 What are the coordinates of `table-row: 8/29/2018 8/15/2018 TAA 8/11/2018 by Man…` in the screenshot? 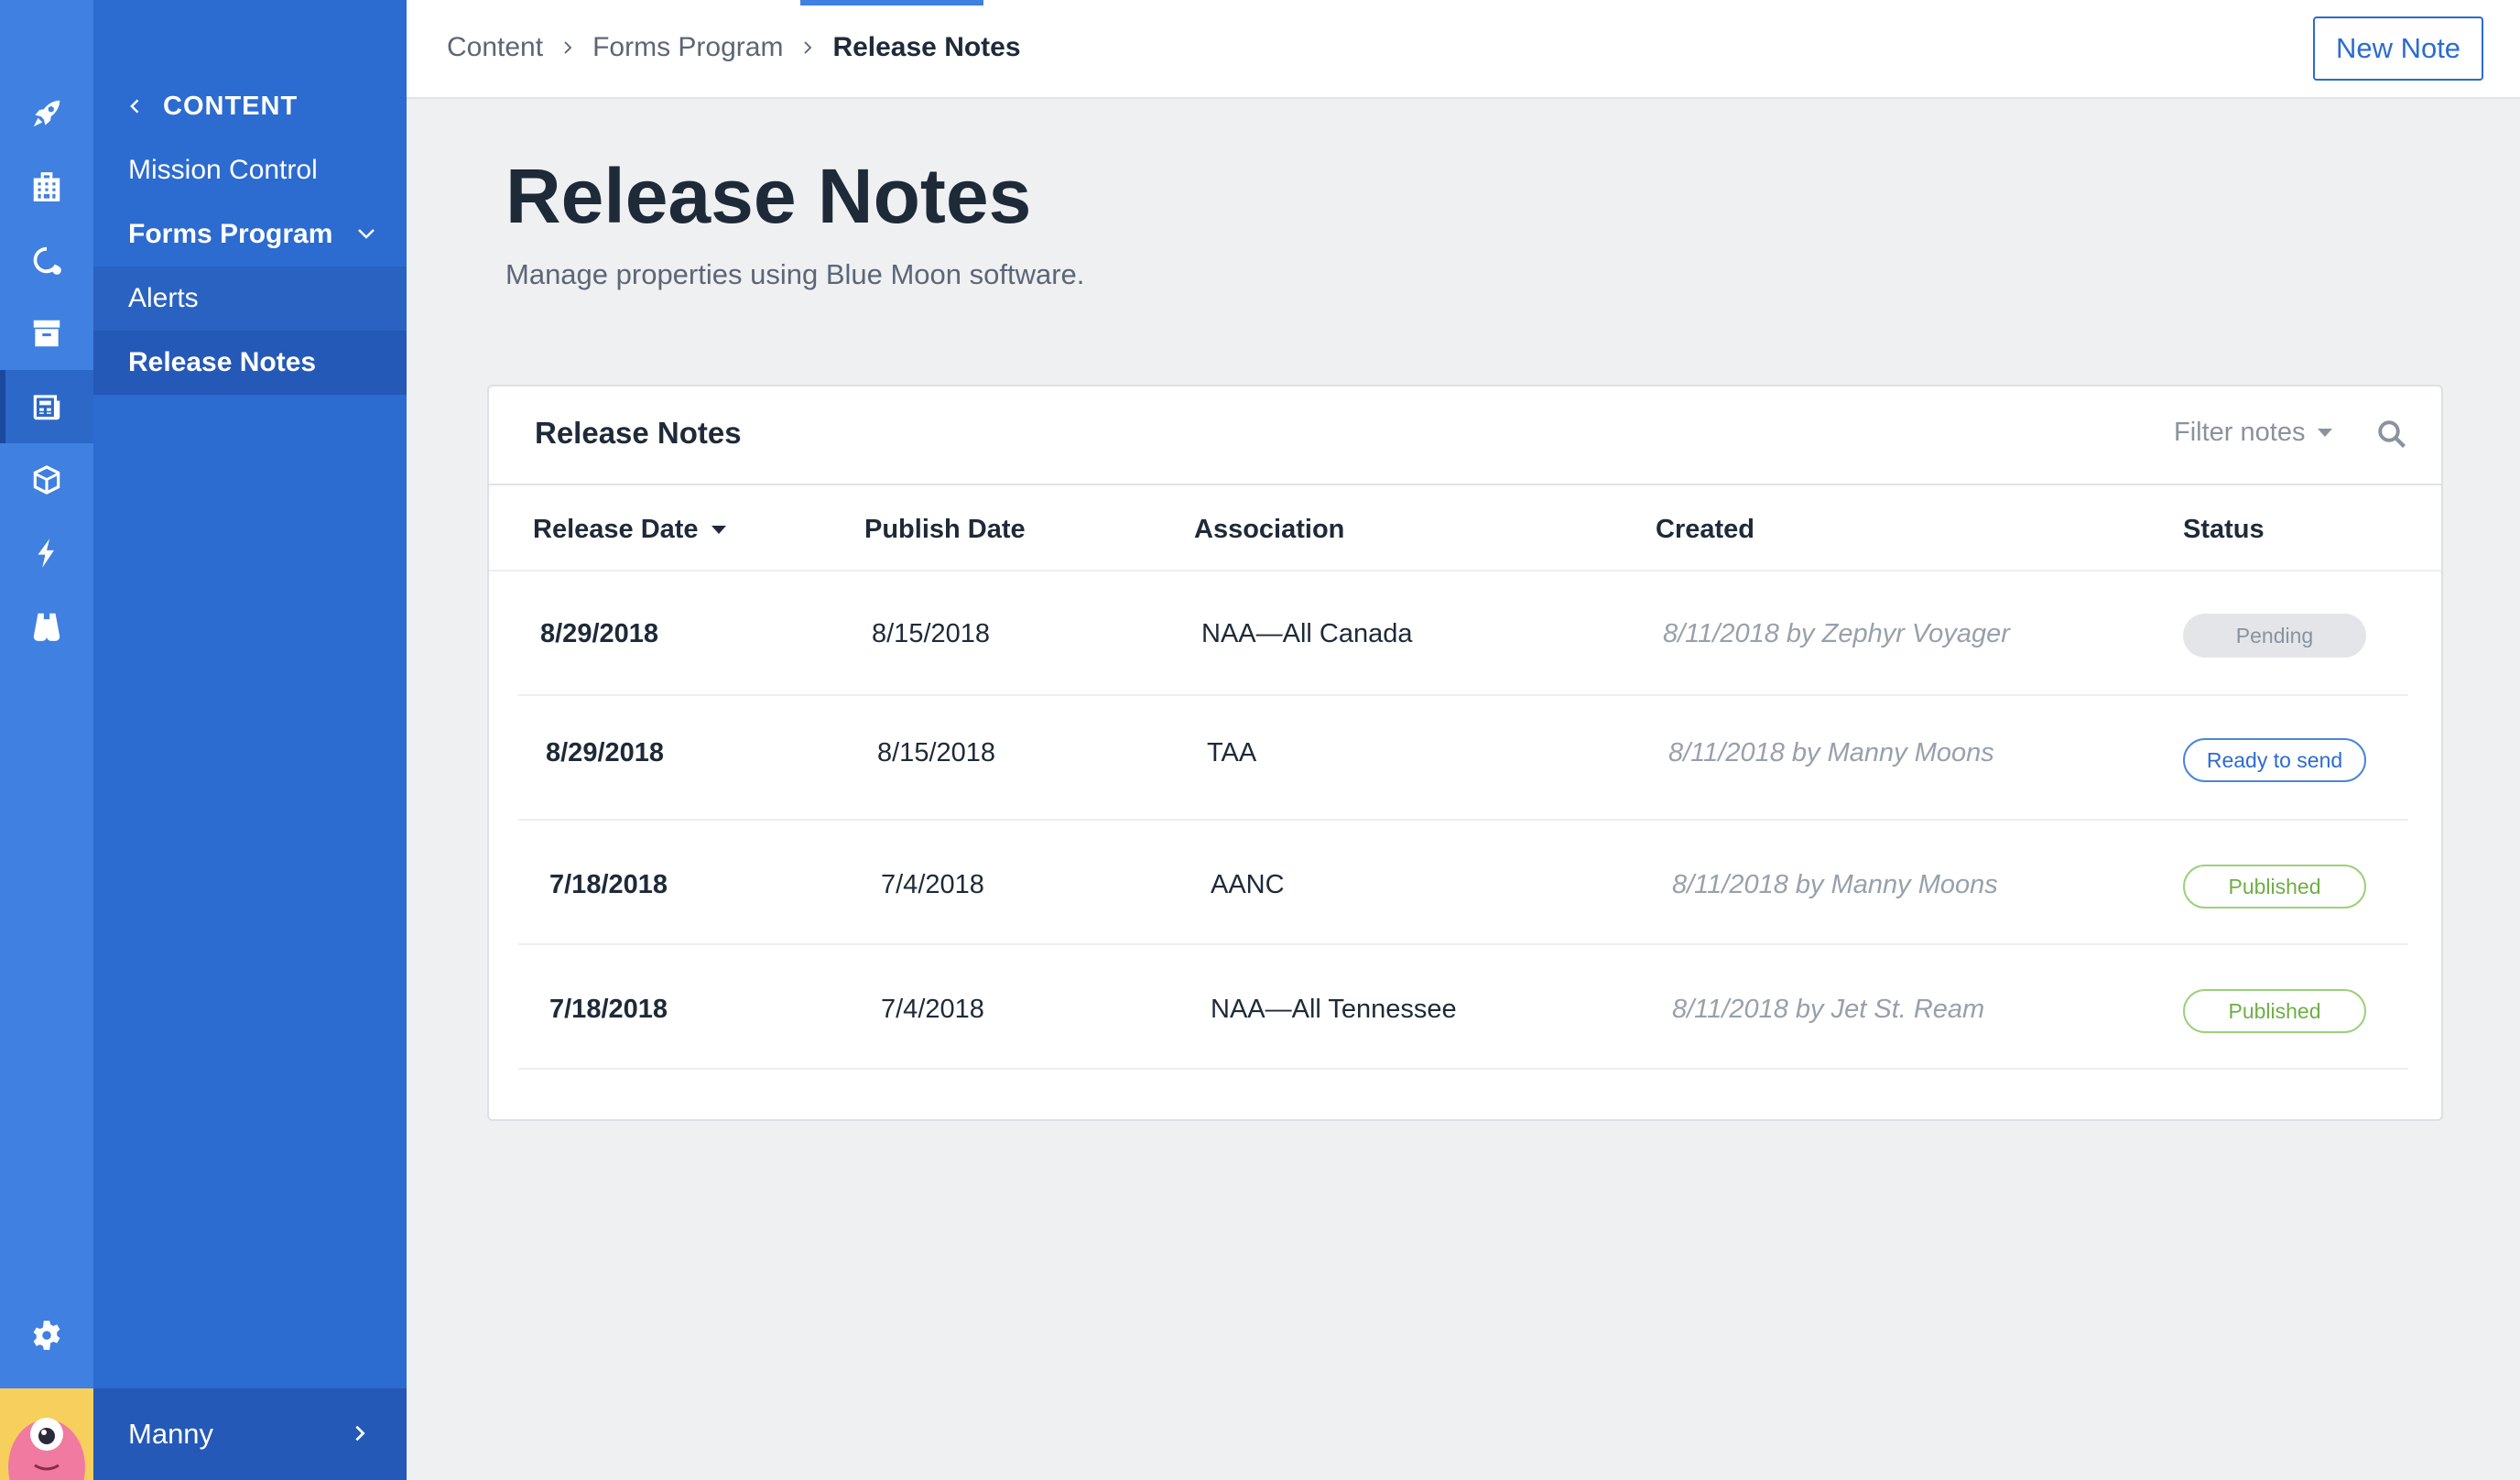 It's located at (1463, 758).